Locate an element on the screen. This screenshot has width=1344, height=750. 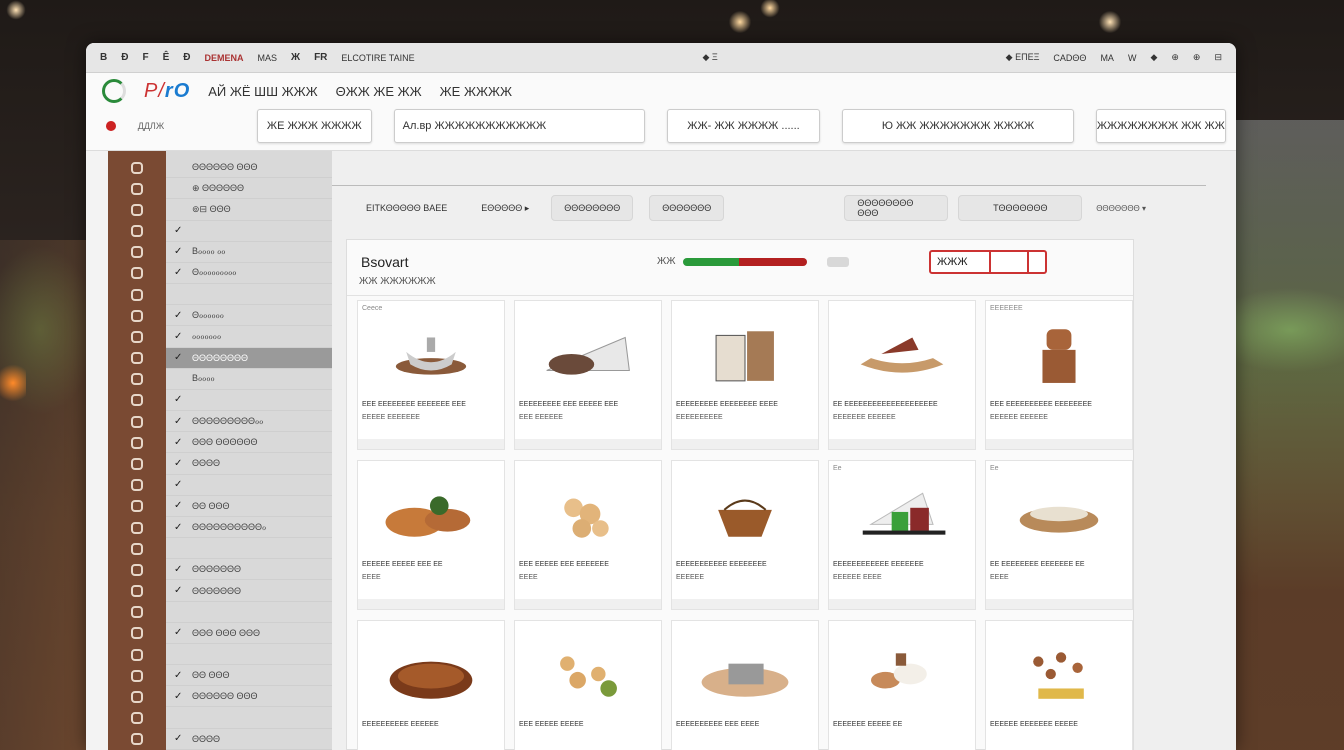
sidebar-item: ⊚⊟ ΘΘΘ is located at coordinates (249, 210).